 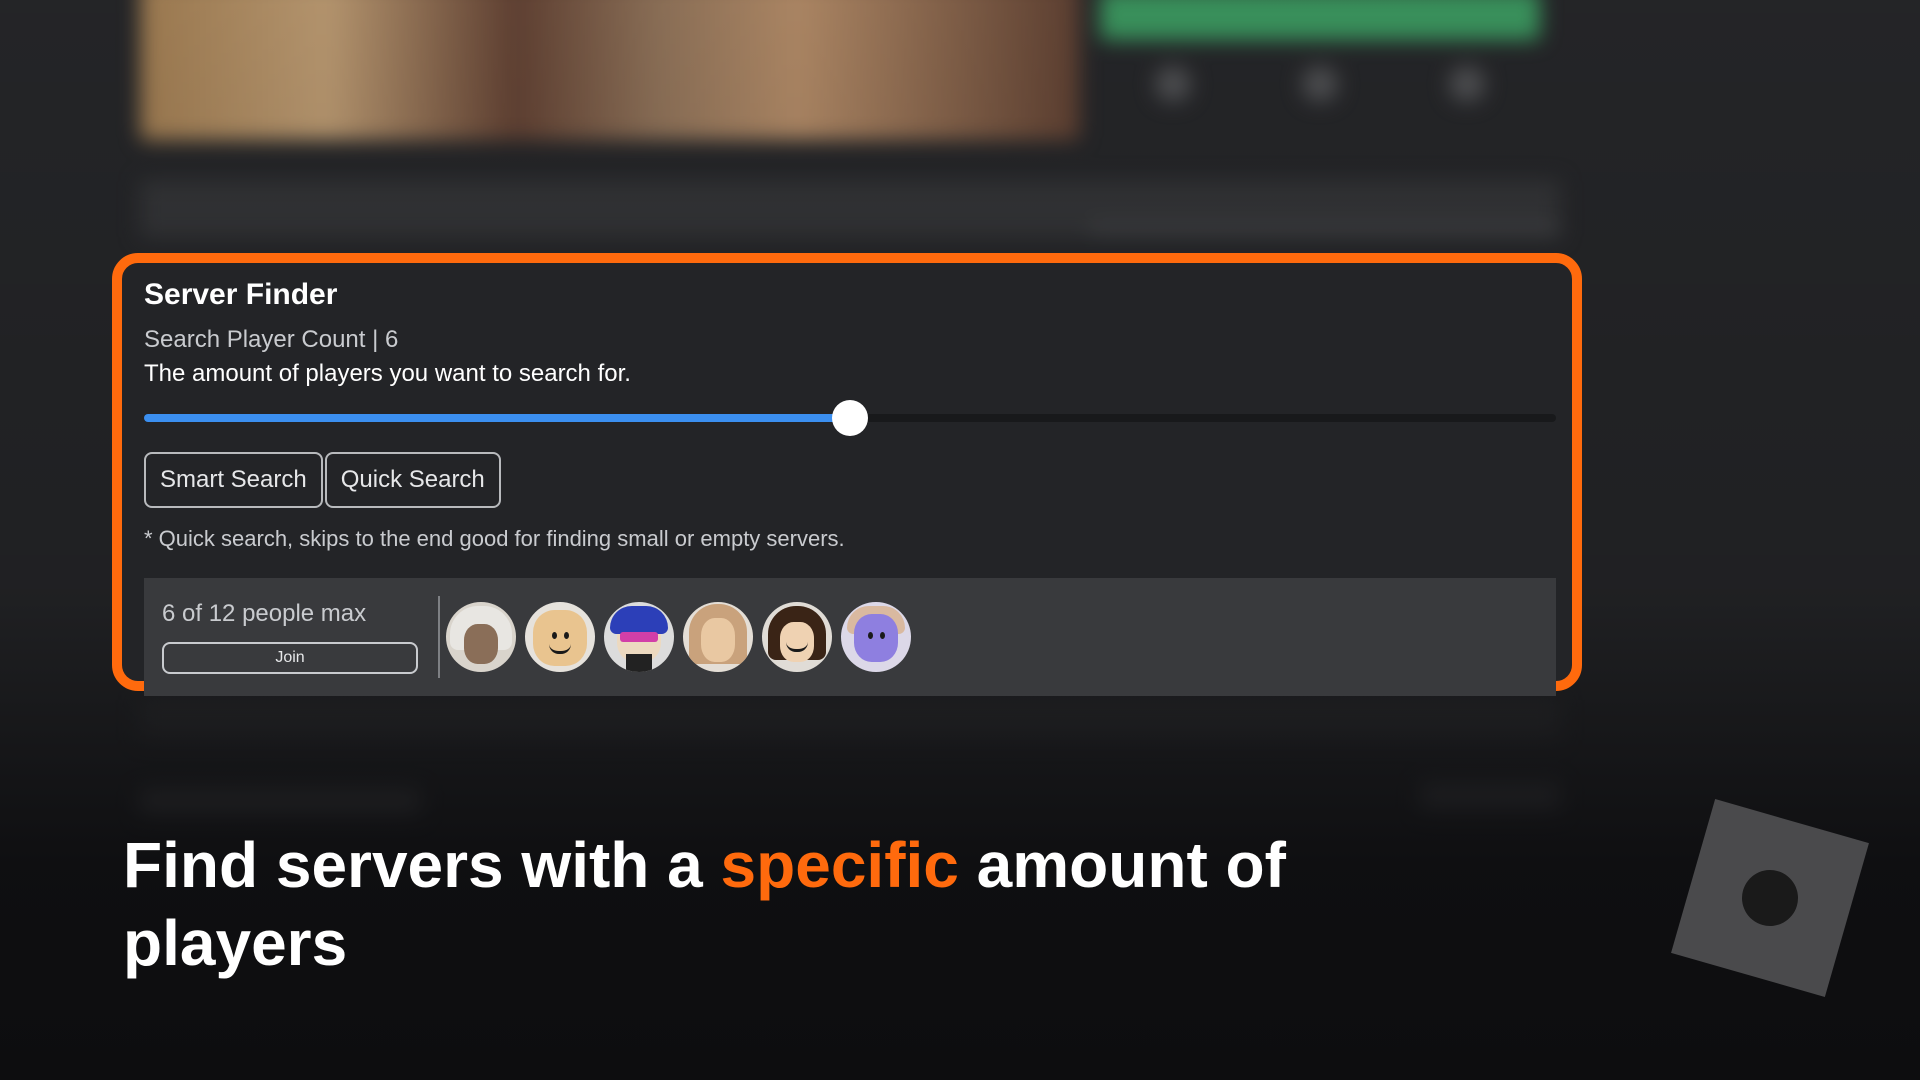 I want to click on server-result-card: 6 of 12 people max Join, so click(x=850, y=637).